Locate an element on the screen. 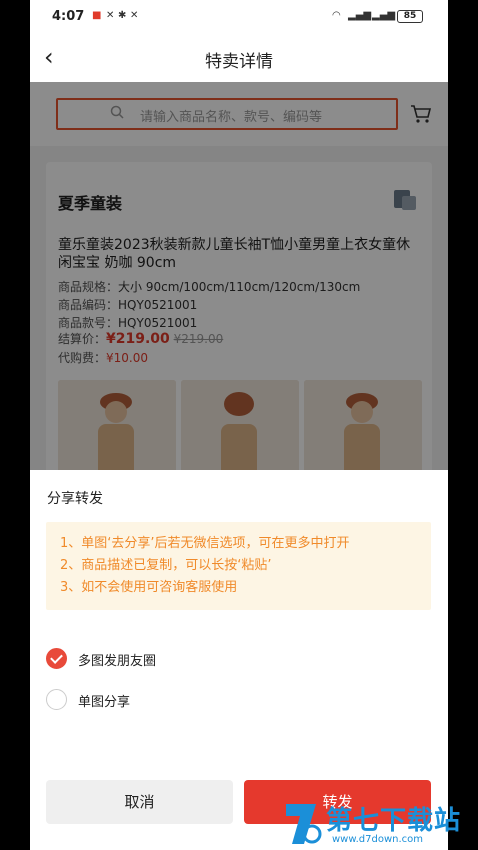 The image size is (478, 850). bluetooth-icon: ✱ is located at coordinates (122, 15).